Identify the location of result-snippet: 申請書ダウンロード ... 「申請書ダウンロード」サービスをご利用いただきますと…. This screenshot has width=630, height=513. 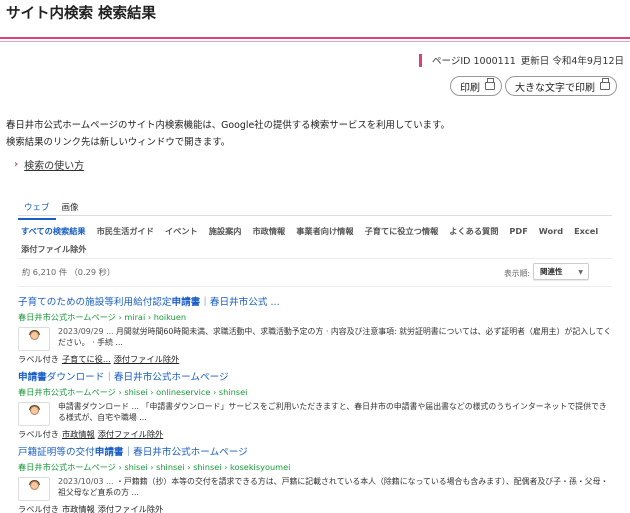
(332, 412).